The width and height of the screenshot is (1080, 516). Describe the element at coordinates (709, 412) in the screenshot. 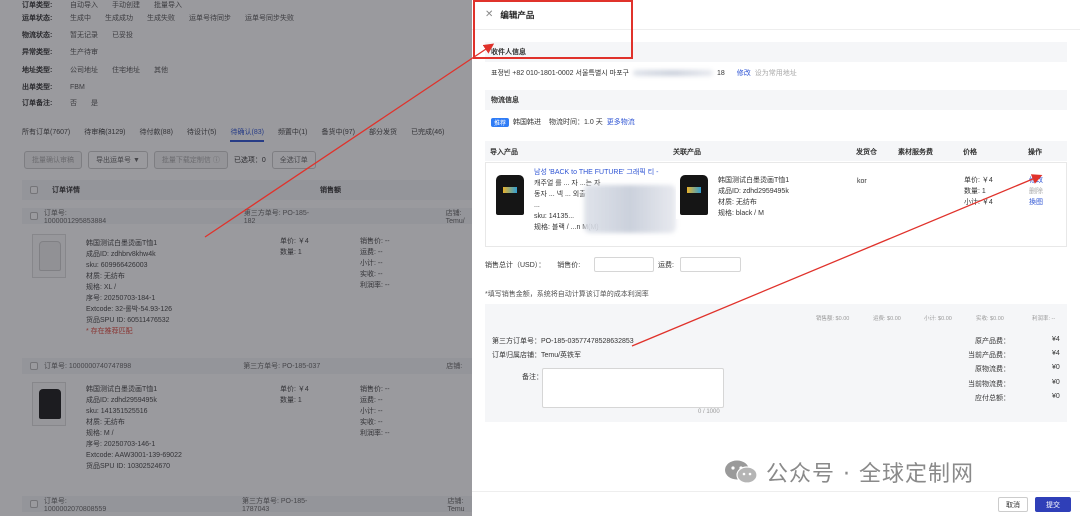

I see `remark-counter: 0 / 1000` at that location.